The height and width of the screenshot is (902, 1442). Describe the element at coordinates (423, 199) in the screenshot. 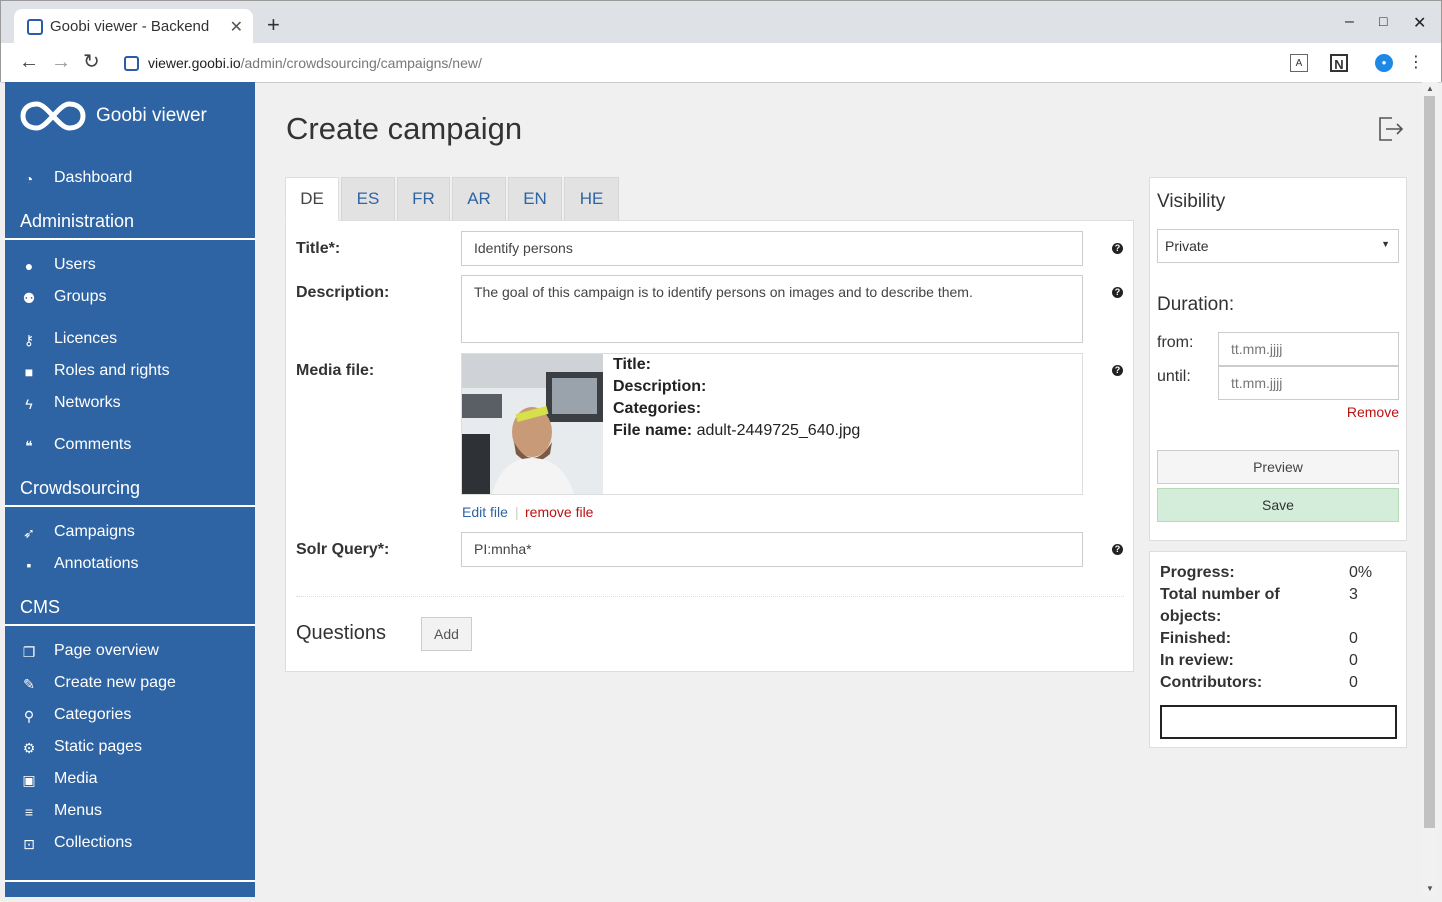

I see `tab-lang-fr: FR` at that location.